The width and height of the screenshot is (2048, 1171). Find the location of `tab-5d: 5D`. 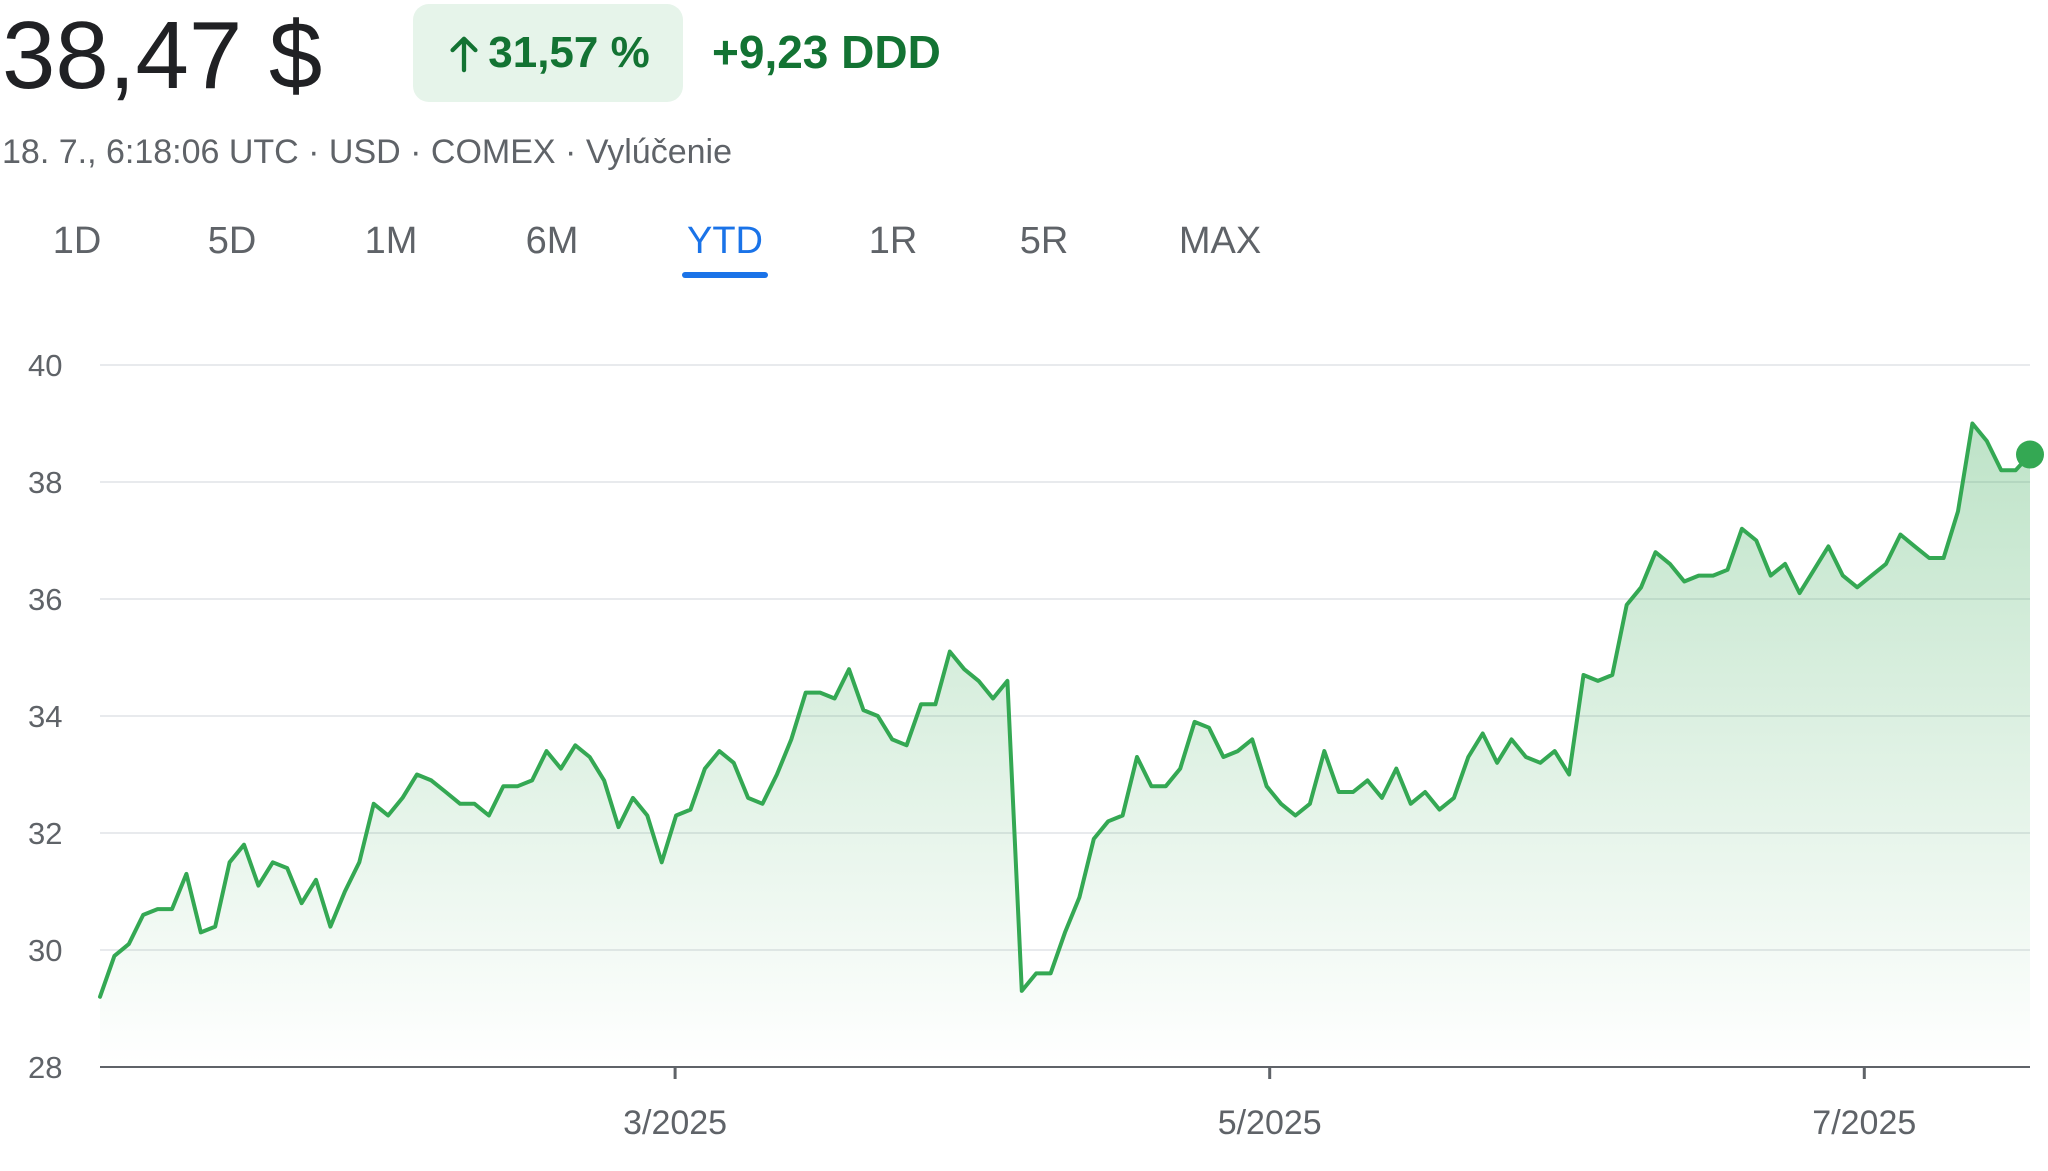

tab-5d: 5D is located at coordinates (232, 241).